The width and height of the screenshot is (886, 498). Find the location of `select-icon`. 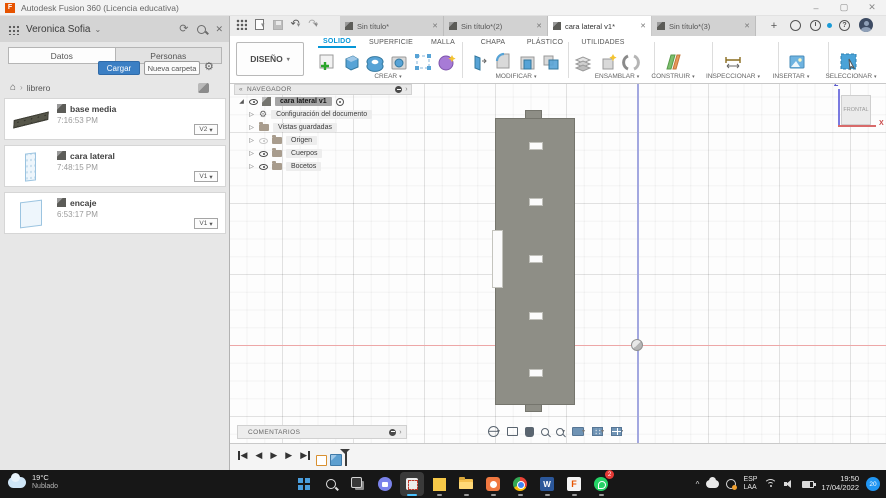

select-icon is located at coordinates (849, 61).